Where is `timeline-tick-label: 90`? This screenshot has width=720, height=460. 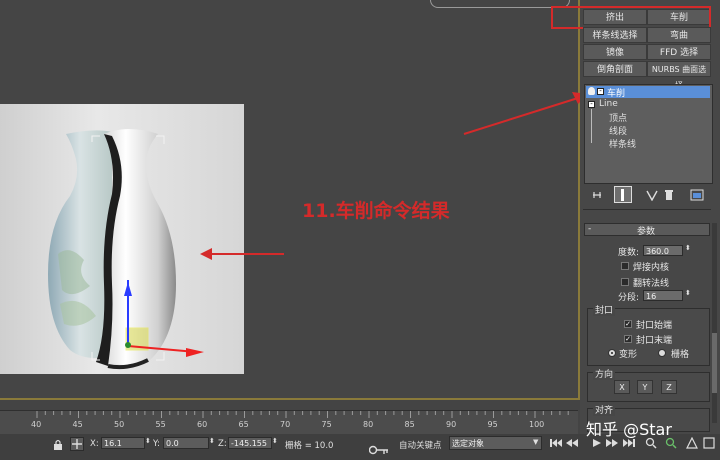
timeline-tick-label: 90 is located at coordinates (451, 424).